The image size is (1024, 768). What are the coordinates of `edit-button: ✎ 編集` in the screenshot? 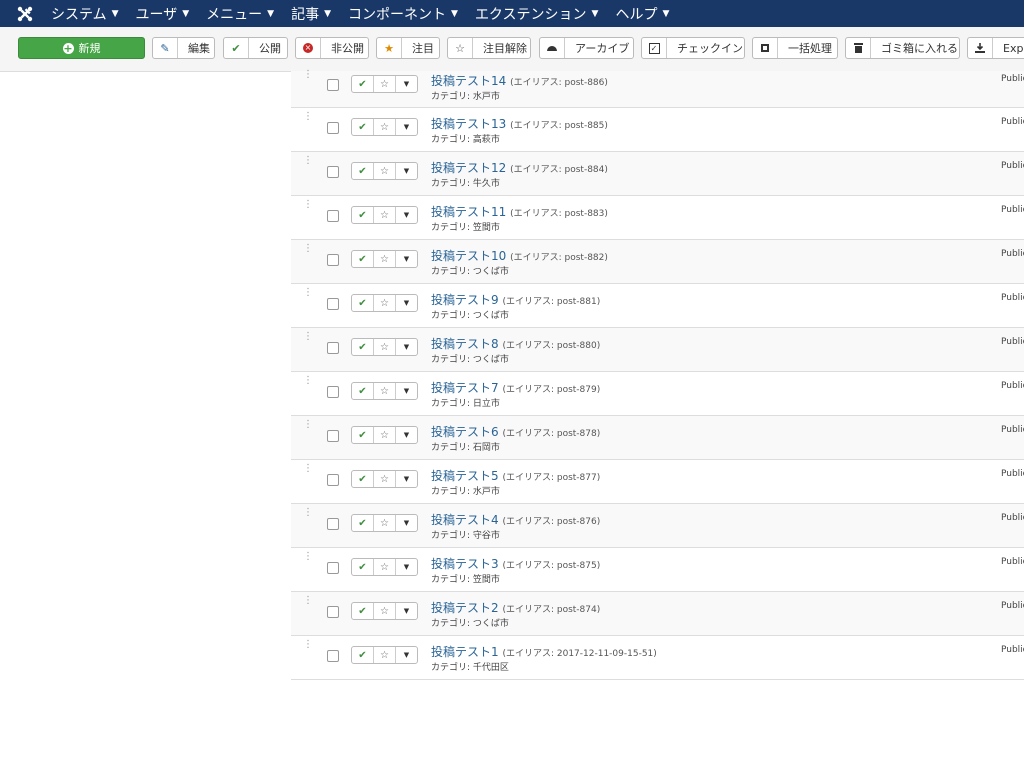 It's located at (183, 48).